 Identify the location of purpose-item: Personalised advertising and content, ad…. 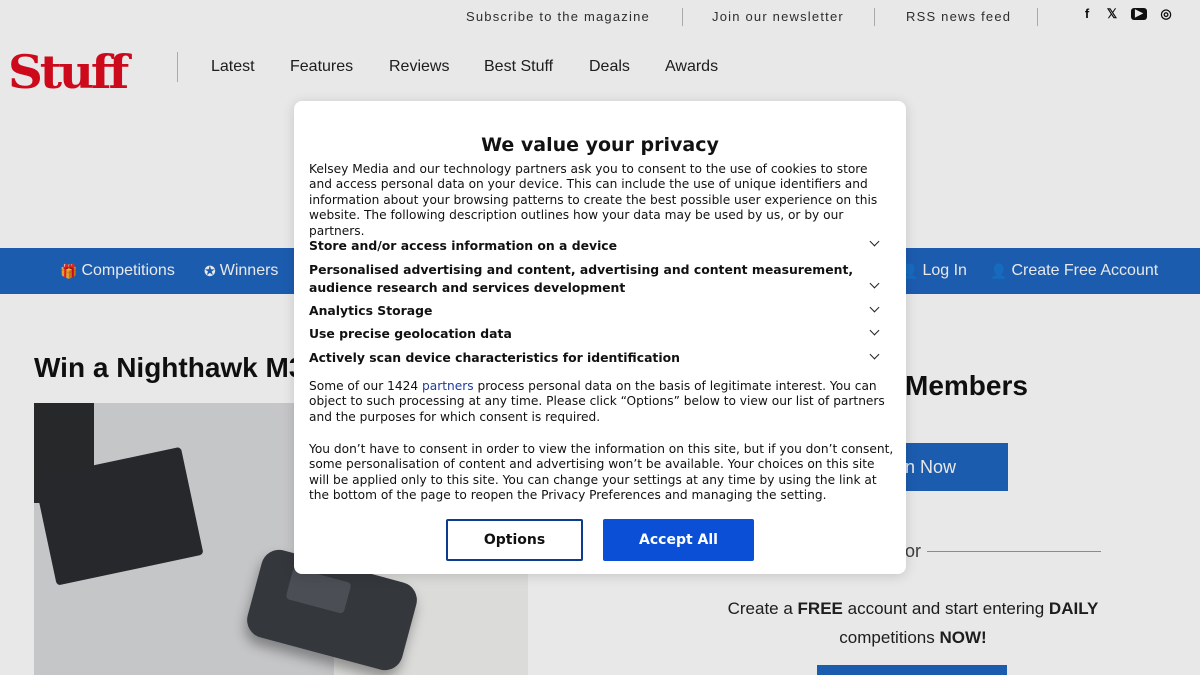
(586, 278).